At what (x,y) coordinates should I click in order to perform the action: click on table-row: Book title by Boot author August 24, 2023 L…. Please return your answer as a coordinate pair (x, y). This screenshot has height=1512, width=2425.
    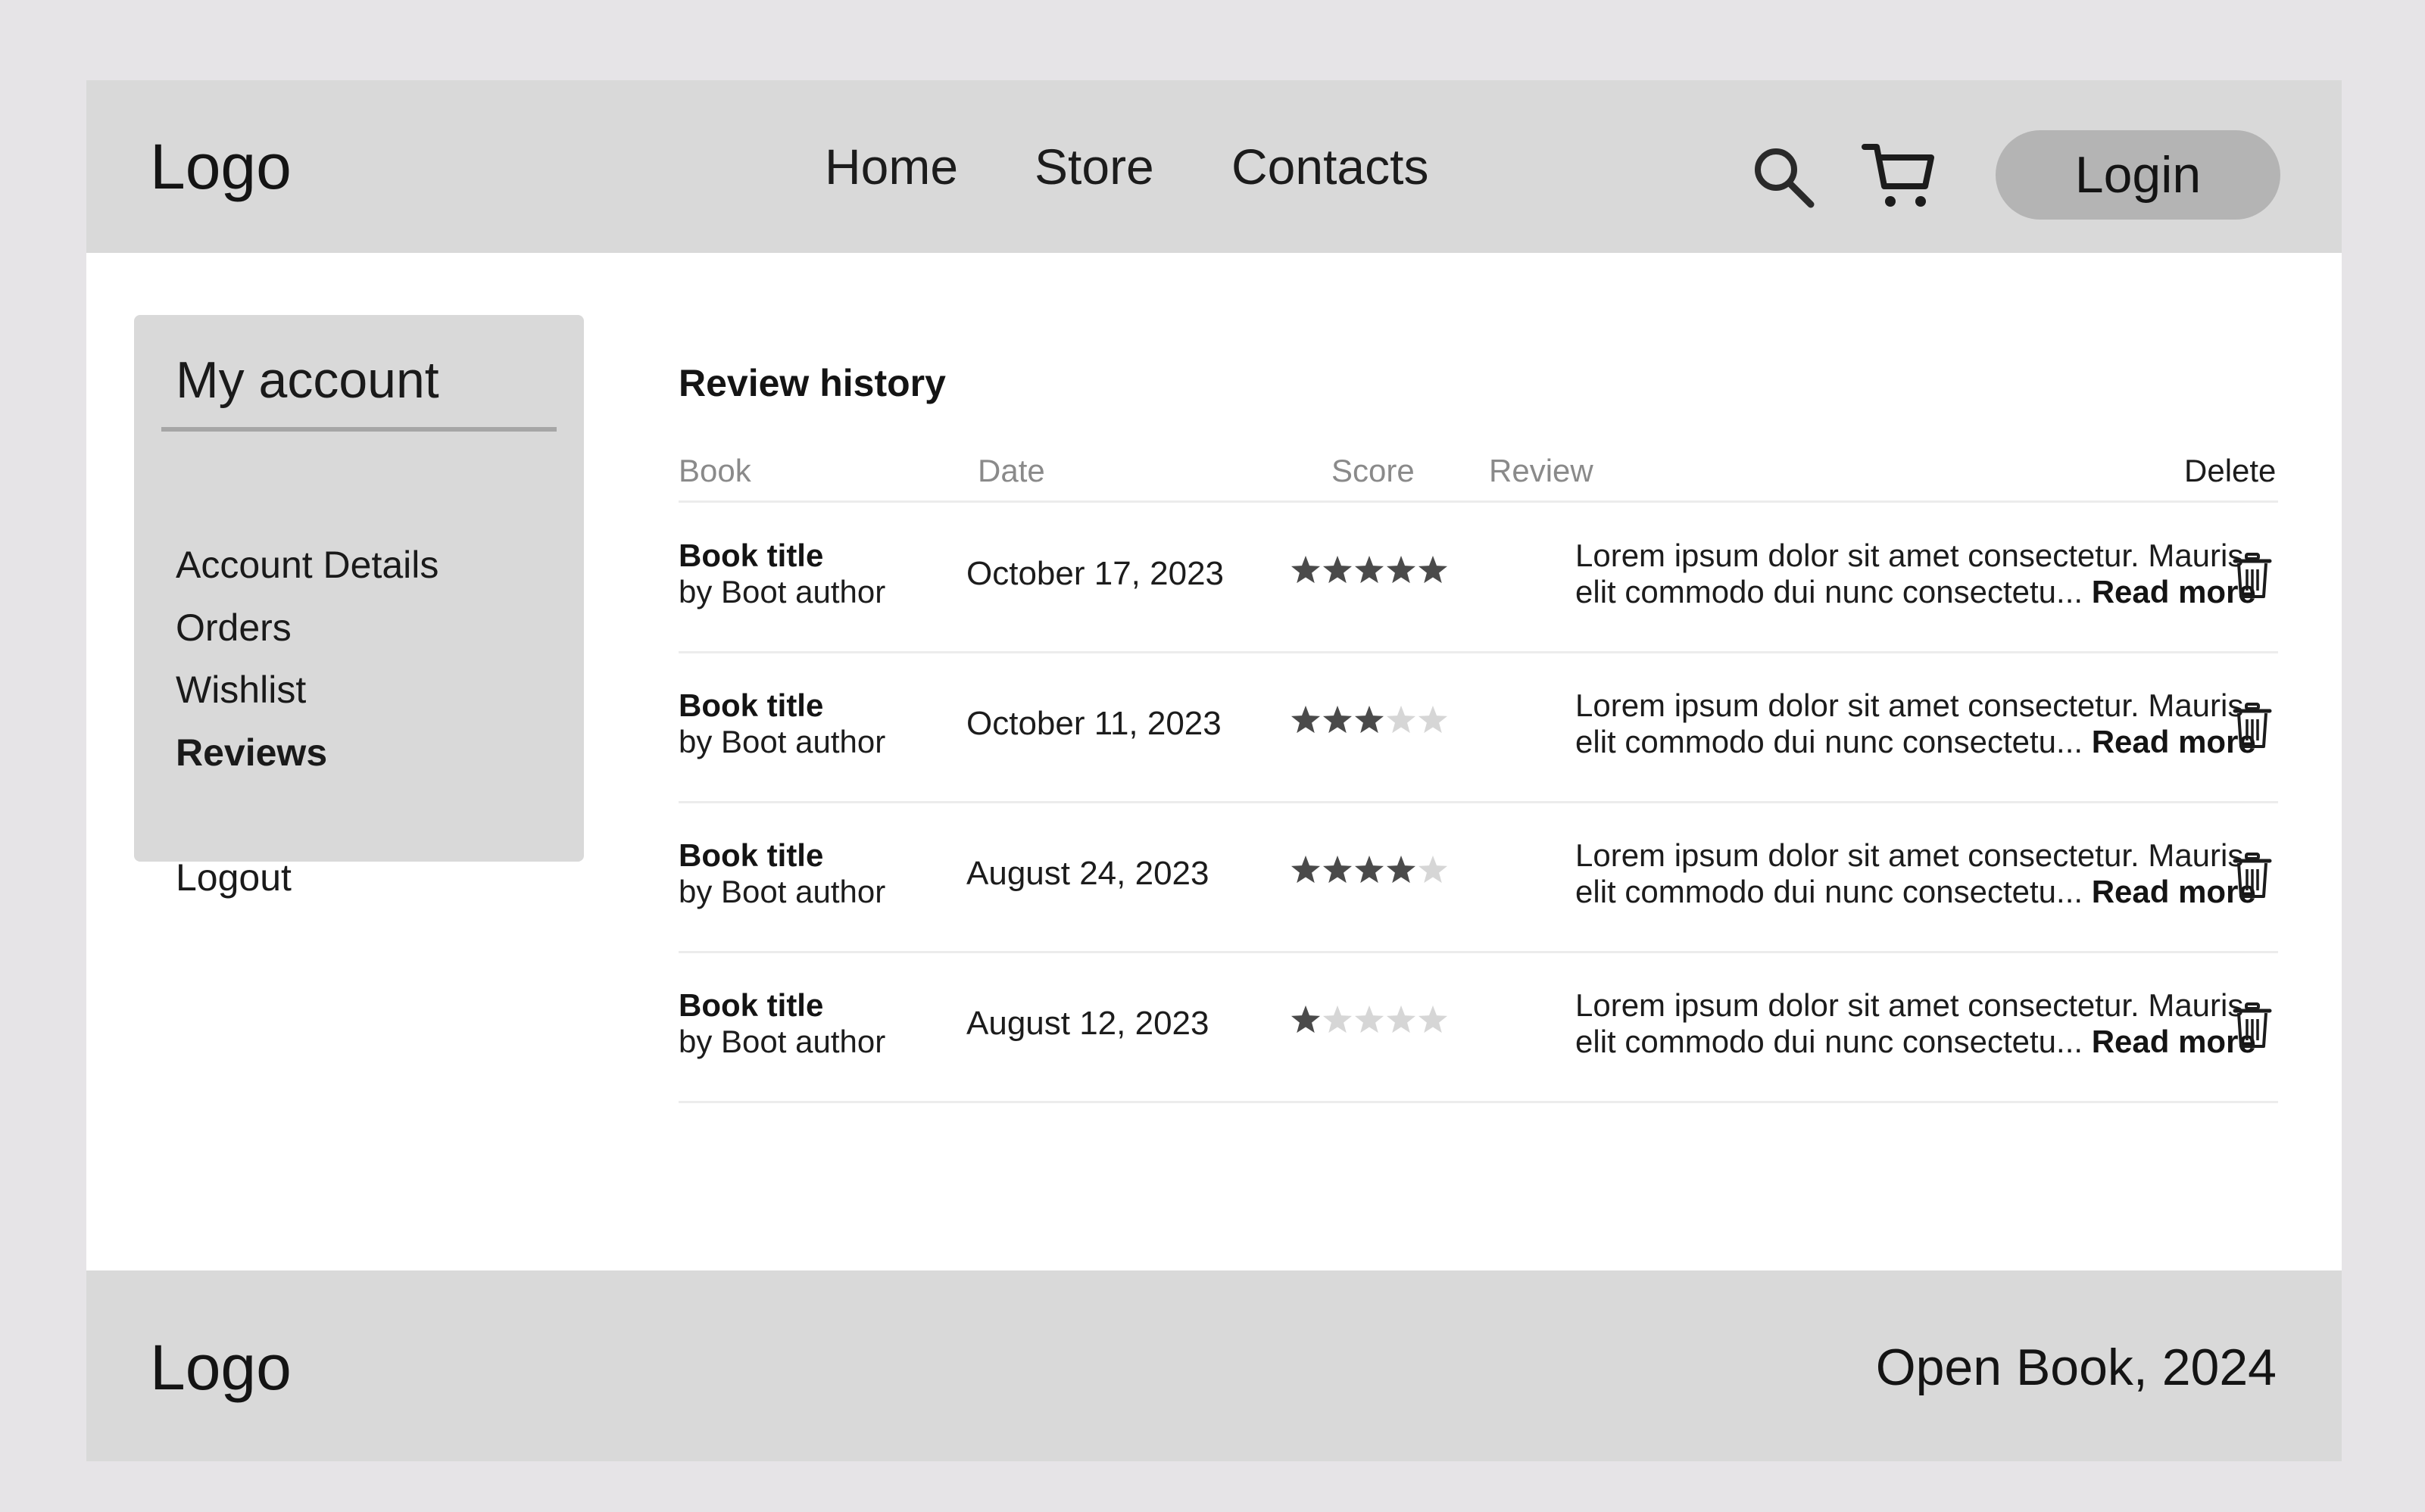
    Looking at the image, I should click on (1478, 877).